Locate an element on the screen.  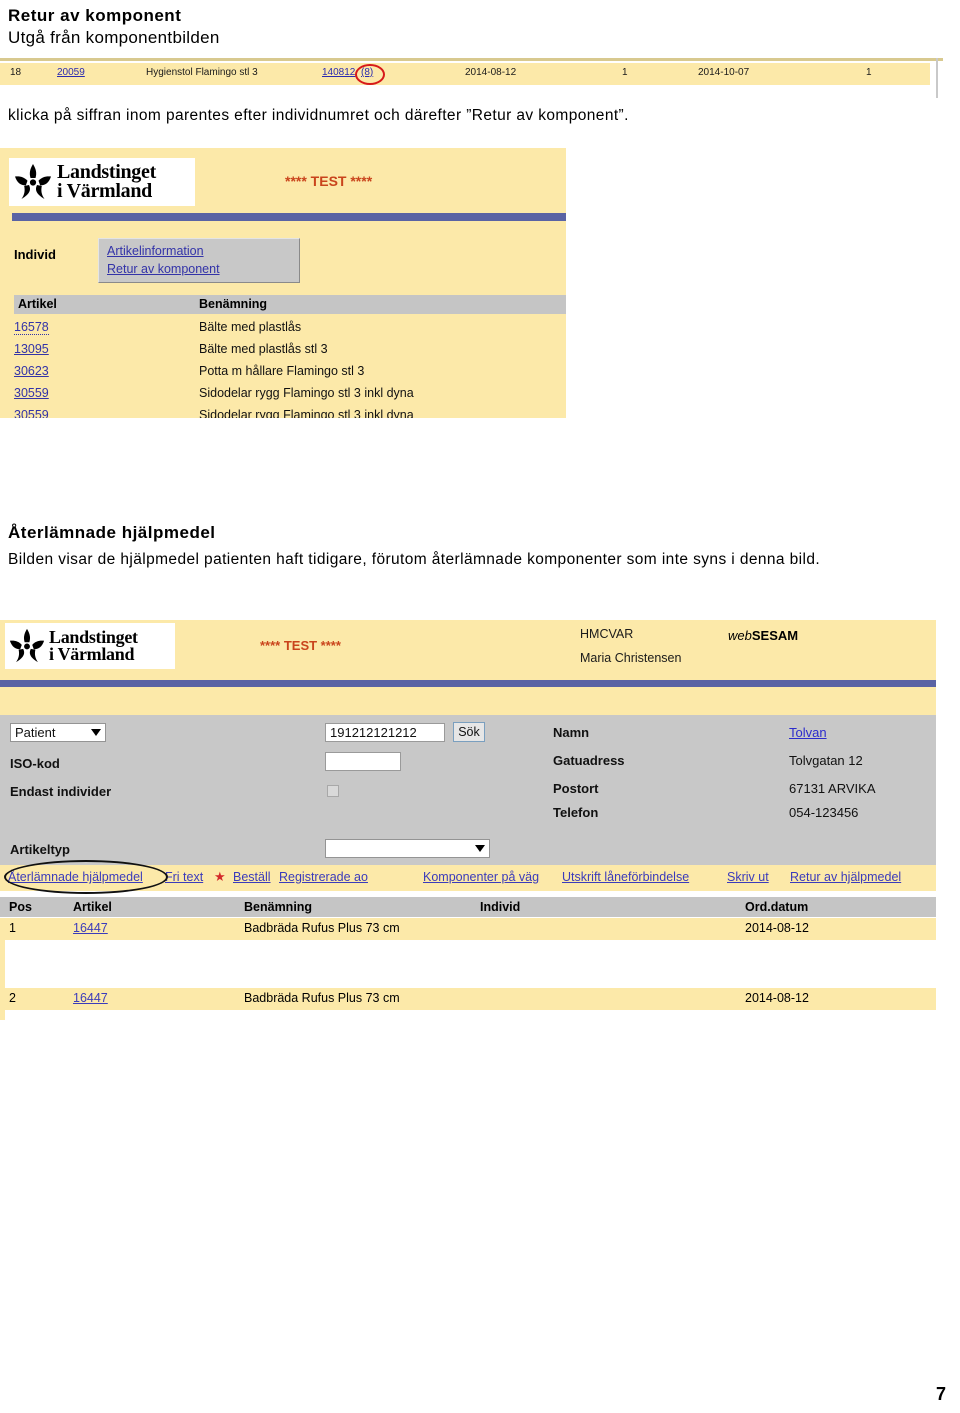
table-left-edge is located at coordinates (2, 964).